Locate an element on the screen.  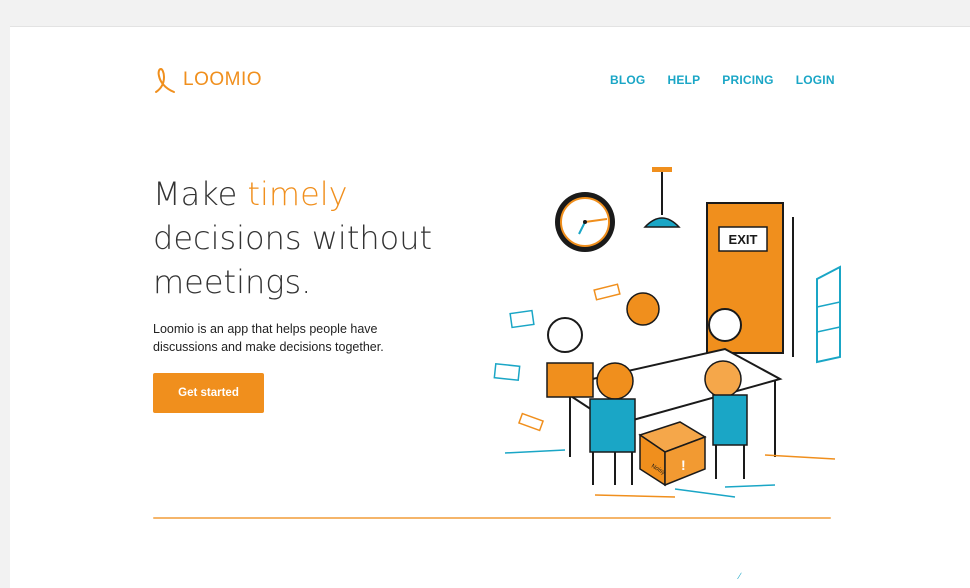
top-nav: BLOG HELP PRICING LOGIN is located at coordinates (722, 80).